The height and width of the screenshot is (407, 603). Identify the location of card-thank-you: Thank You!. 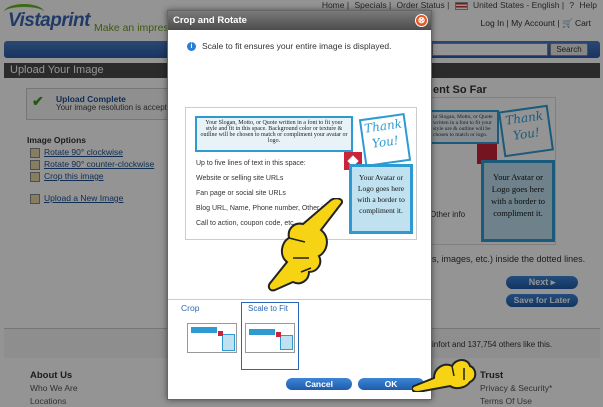
(385, 140).